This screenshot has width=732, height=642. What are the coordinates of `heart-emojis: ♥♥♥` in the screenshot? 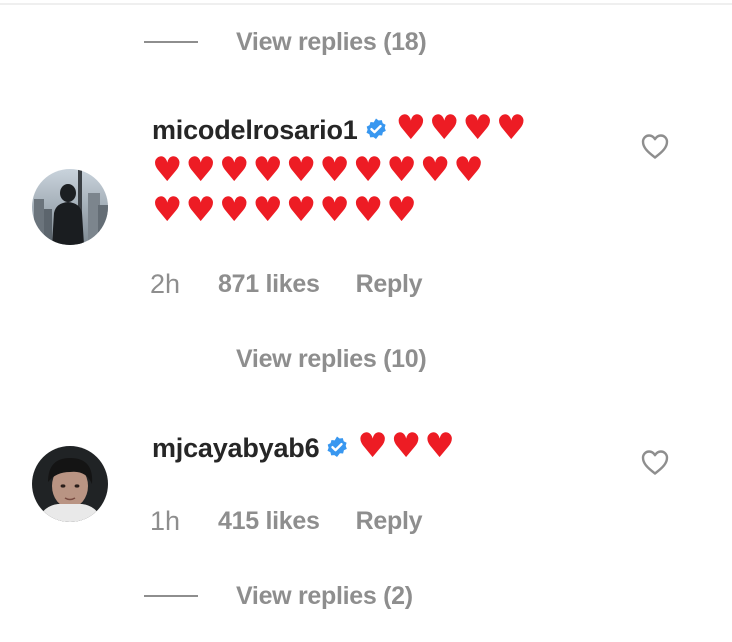 It's located at (407, 446).